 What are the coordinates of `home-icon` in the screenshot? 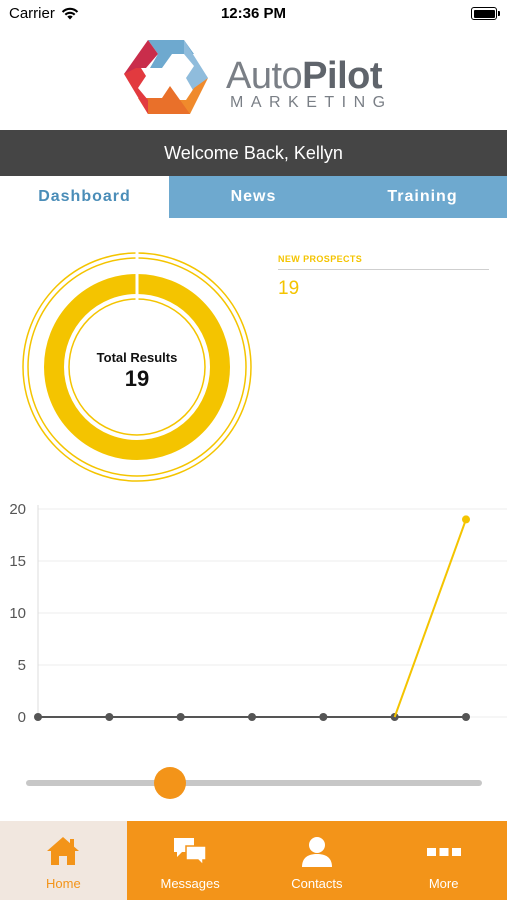 It's located at (63, 851).